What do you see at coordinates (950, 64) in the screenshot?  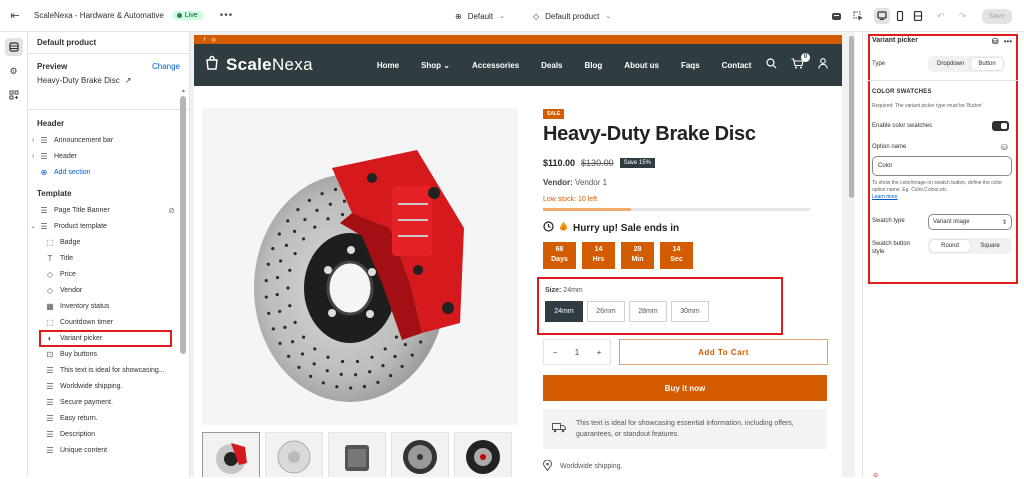 I see `type-option-dropdown: Dropdown` at bounding box center [950, 64].